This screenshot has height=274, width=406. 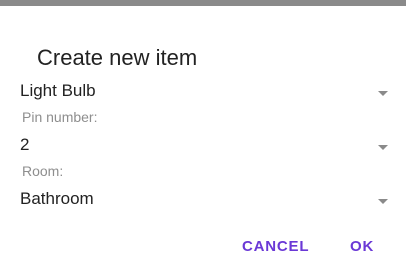 What do you see at coordinates (203, 91) in the screenshot?
I see `item-type-dropdown: Light Bulb` at bounding box center [203, 91].